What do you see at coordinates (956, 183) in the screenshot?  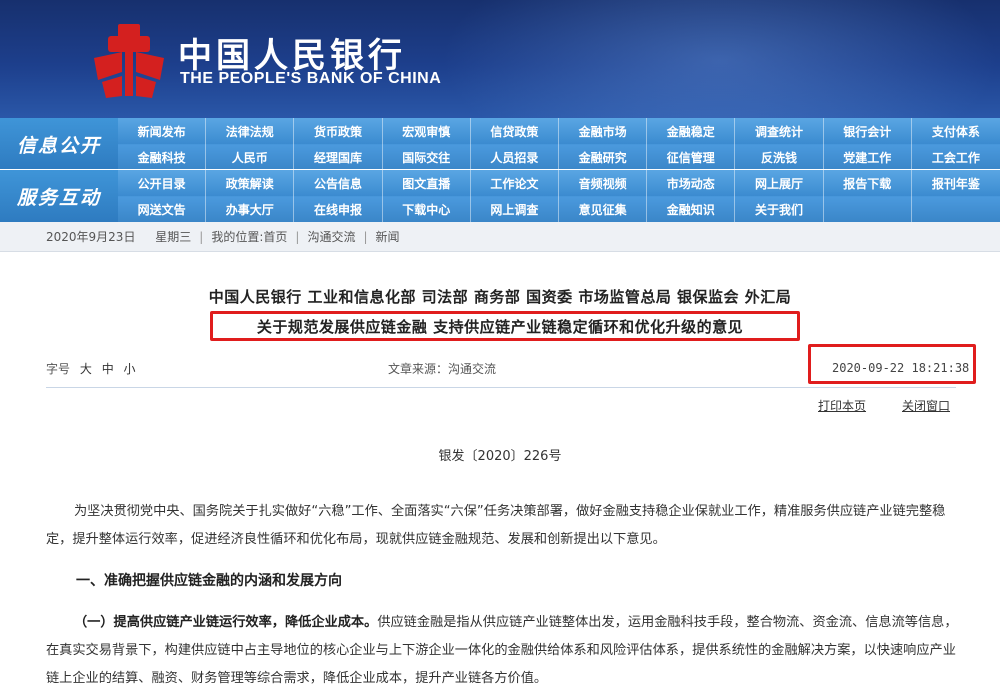 I see `nav-item: 报刊年鉴` at bounding box center [956, 183].